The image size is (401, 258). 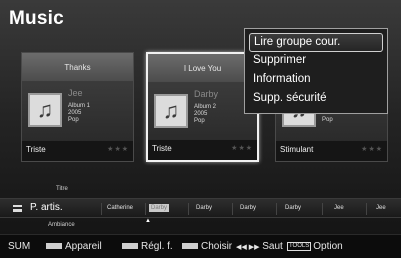 I want to click on index-item: Catherine, so click(x=120, y=208).